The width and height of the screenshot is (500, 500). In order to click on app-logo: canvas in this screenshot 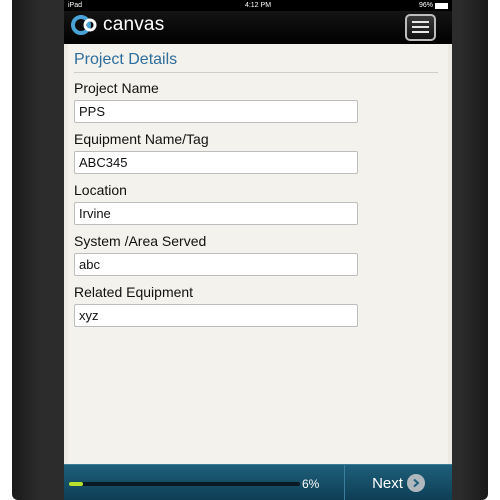, I will do `click(117, 25)`.